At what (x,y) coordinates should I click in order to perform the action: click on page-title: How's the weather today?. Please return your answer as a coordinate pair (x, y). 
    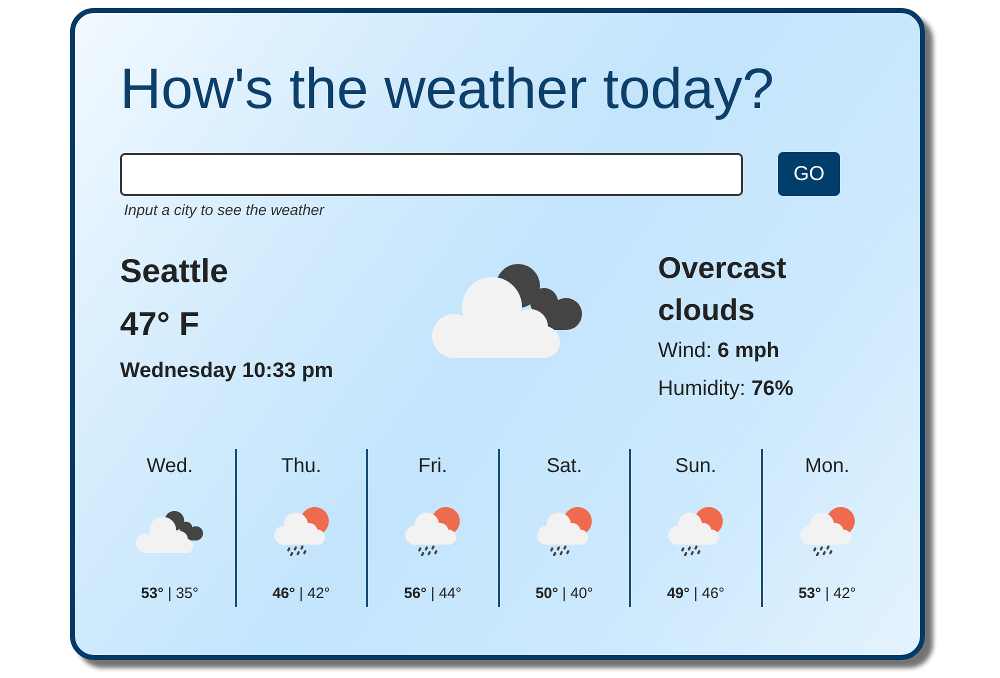
    Looking at the image, I should click on (448, 89).